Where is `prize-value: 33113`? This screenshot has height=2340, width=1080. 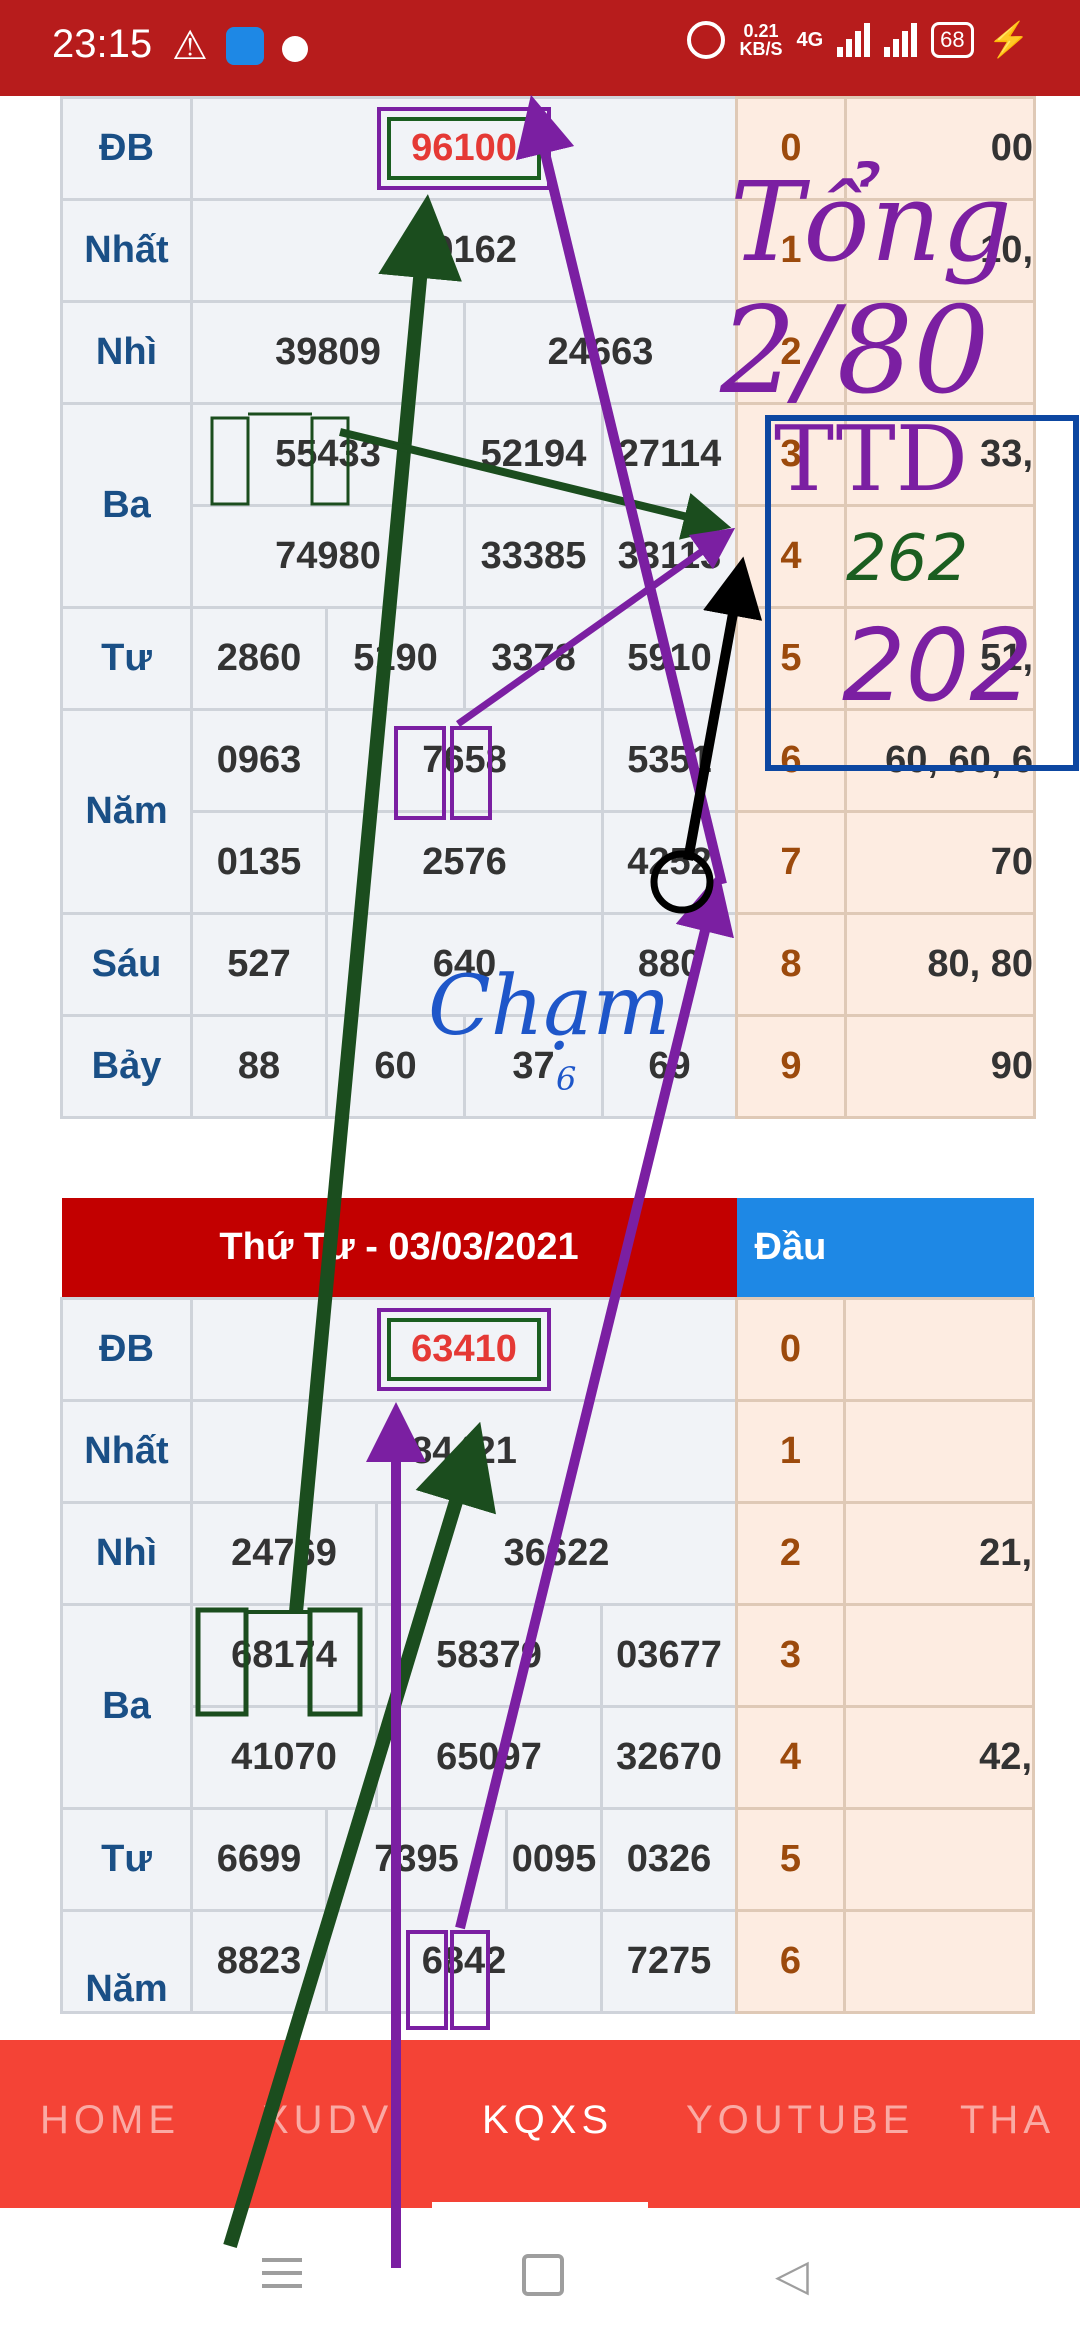 prize-value: 33113 is located at coordinates (669, 556).